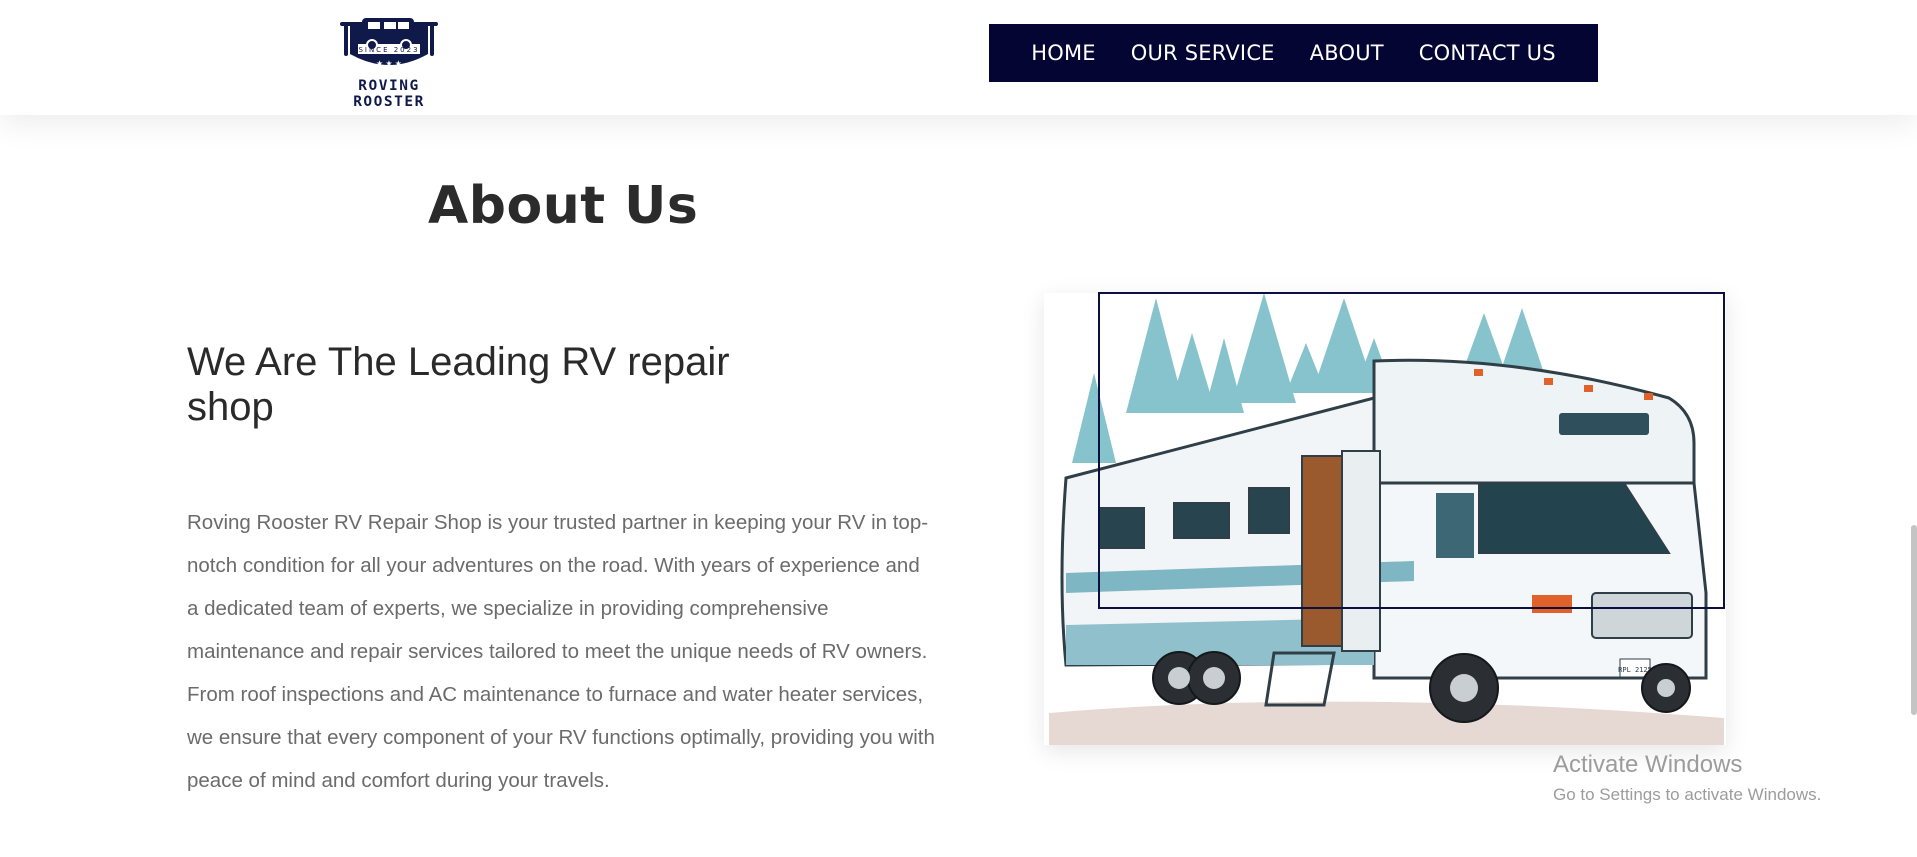  What do you see at coordinates (1487, 53) in the screenshot?
I see `nav-contact-us: CONTACT US` at bounding box center [1487, 53].